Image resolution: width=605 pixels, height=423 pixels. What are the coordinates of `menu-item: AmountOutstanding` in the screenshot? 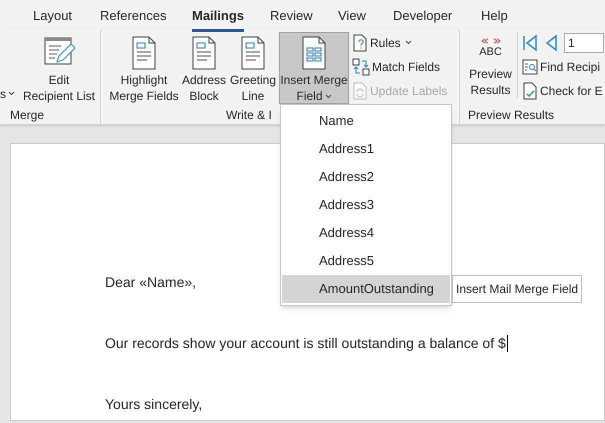 It's located at (366, 289).